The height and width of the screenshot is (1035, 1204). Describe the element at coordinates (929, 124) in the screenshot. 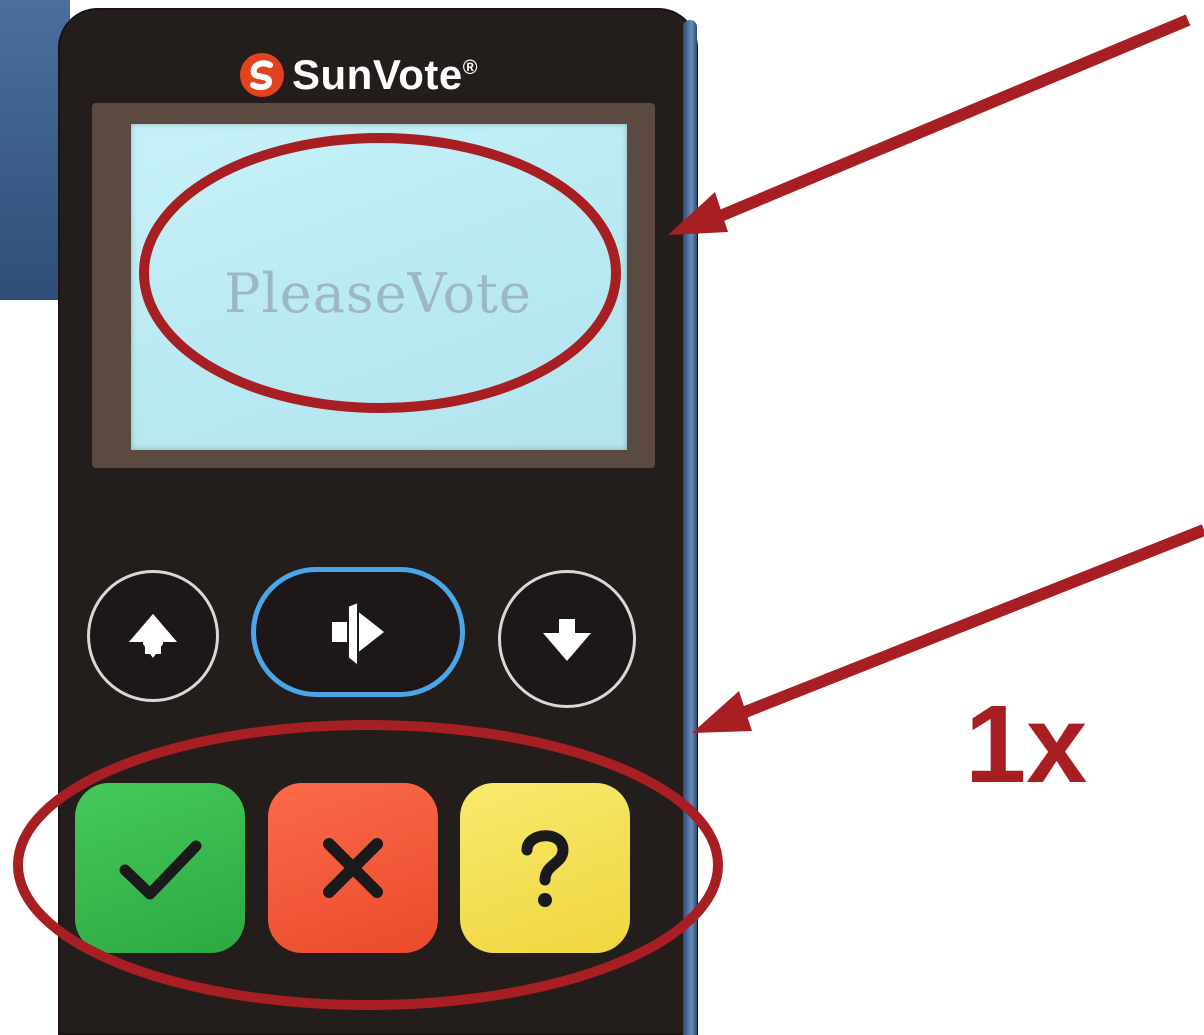

I see `arrow-to-screen` at that location.